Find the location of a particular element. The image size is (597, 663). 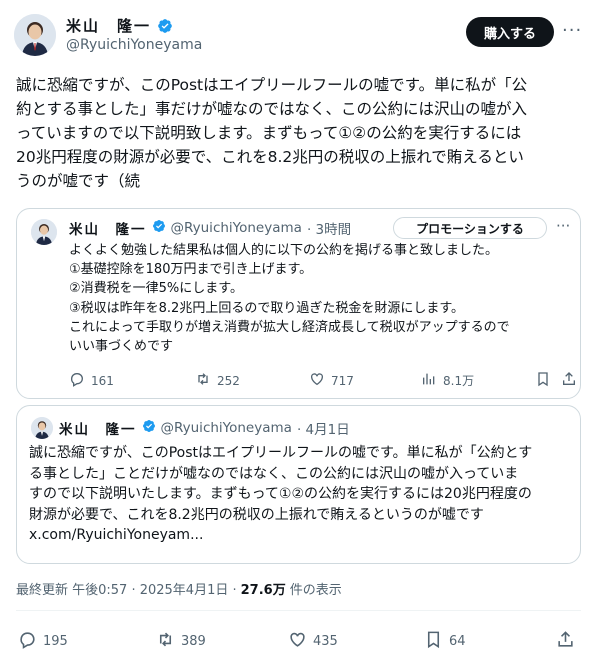

more-options-icon: ··· is located at coordinates (572, 30).